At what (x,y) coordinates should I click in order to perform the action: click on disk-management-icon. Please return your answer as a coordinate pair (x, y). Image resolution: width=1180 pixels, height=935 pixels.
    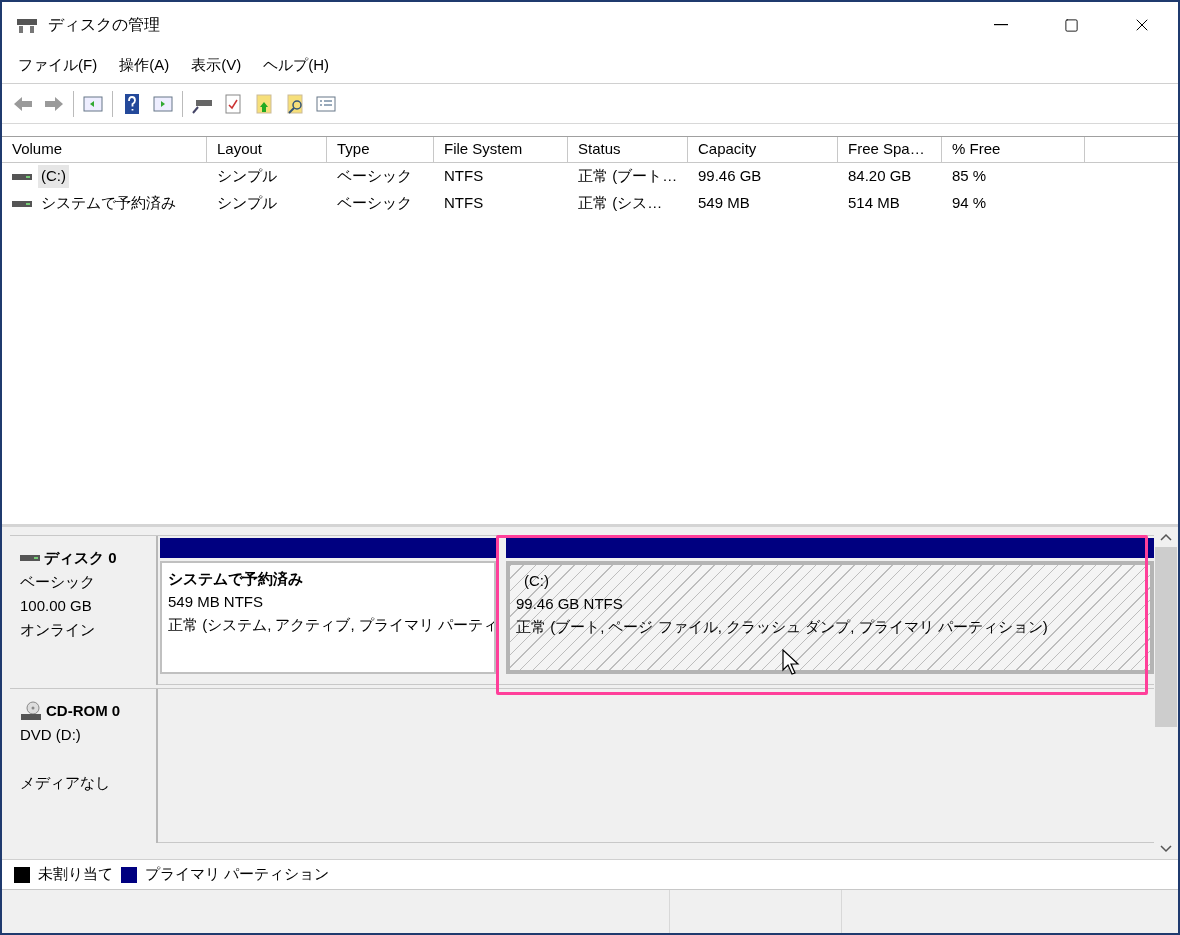
    Looking at the image, I should click on (27, 25).